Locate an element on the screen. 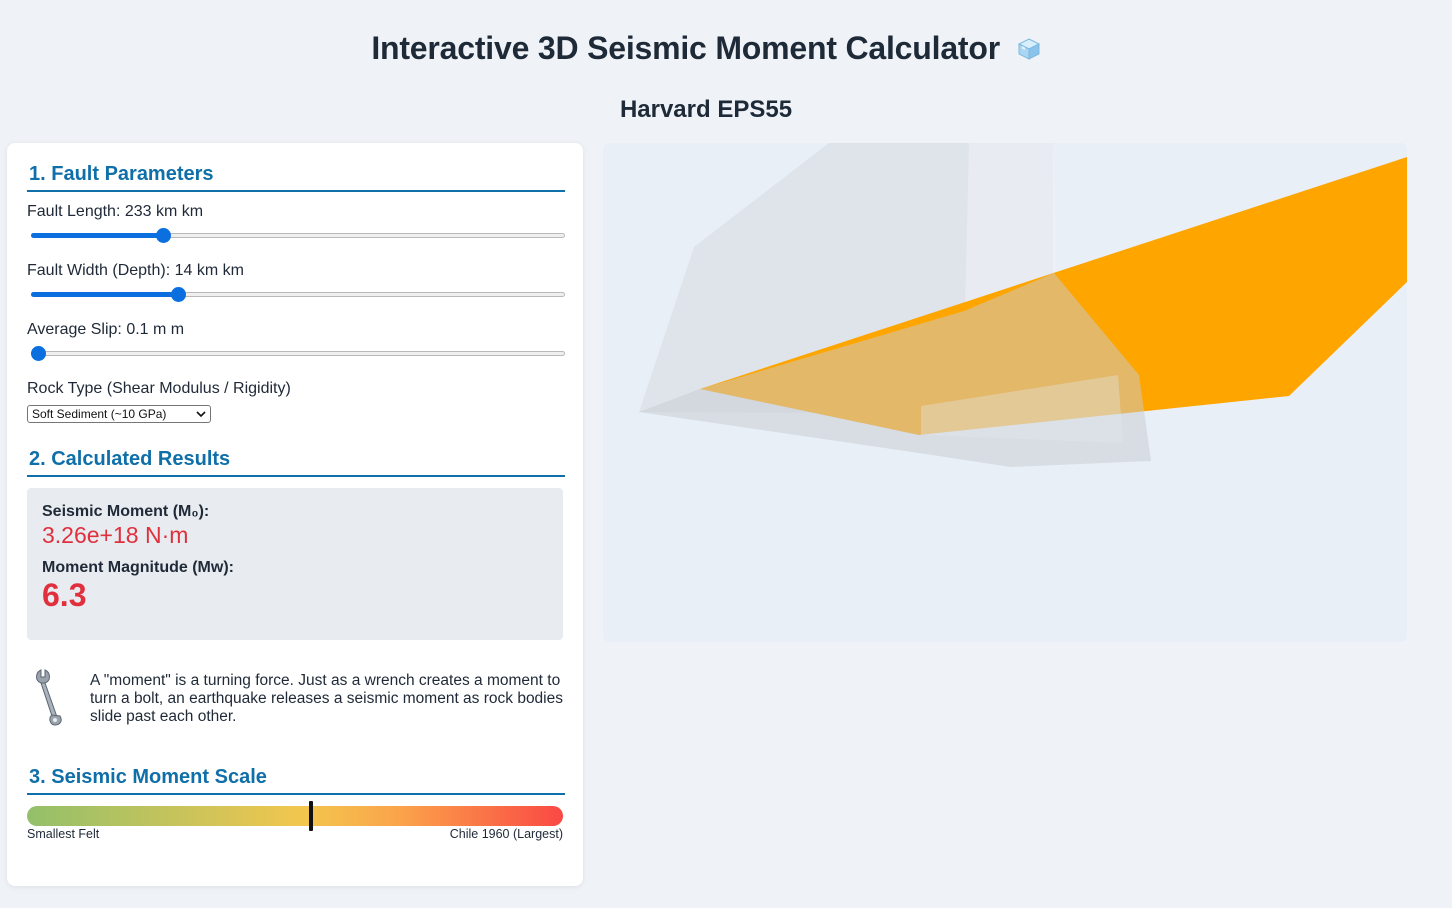 Image resolution: width=1452 pixels, height=908 pixels. fault-length-label: Fault Length: 233 km km is located at coordinates (115, 211).